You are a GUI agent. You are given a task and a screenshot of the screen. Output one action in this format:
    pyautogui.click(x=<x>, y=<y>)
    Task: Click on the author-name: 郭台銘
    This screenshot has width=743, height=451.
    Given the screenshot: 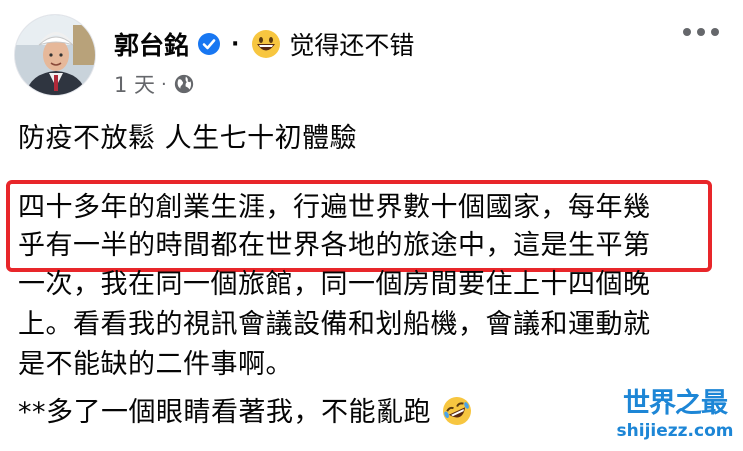 What is the action you would take?
    pyautogui.click(x=151, y=44)
    